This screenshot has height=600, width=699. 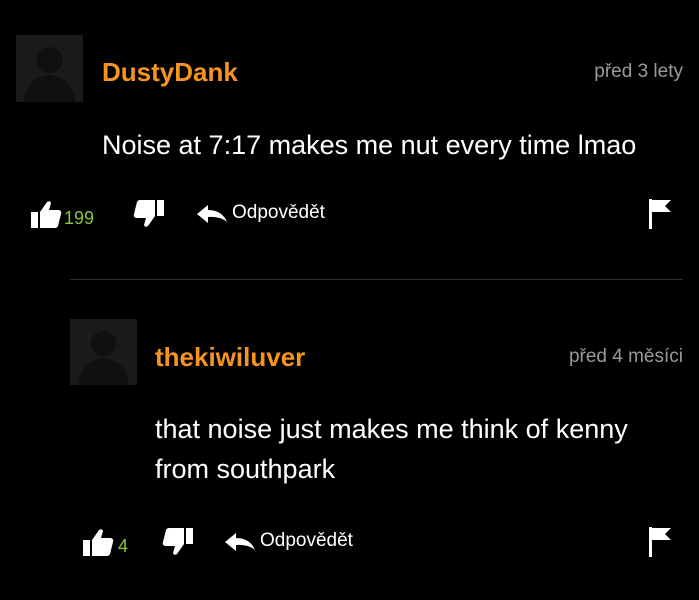 What do you see at coordinates (123, 546) in the screenshot?
I see `like-count: 4` at bounding box center [123, 546].